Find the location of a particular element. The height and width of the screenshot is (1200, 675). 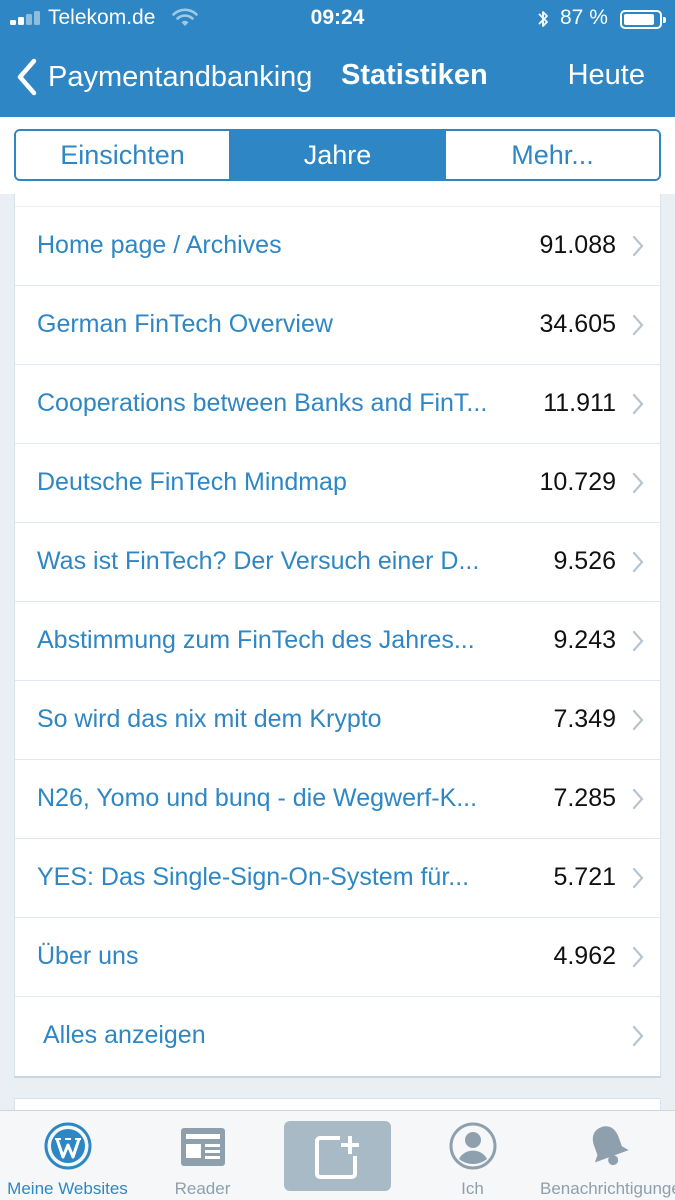

back-button: Paymentandbanking is located at coordinates (163, 77).